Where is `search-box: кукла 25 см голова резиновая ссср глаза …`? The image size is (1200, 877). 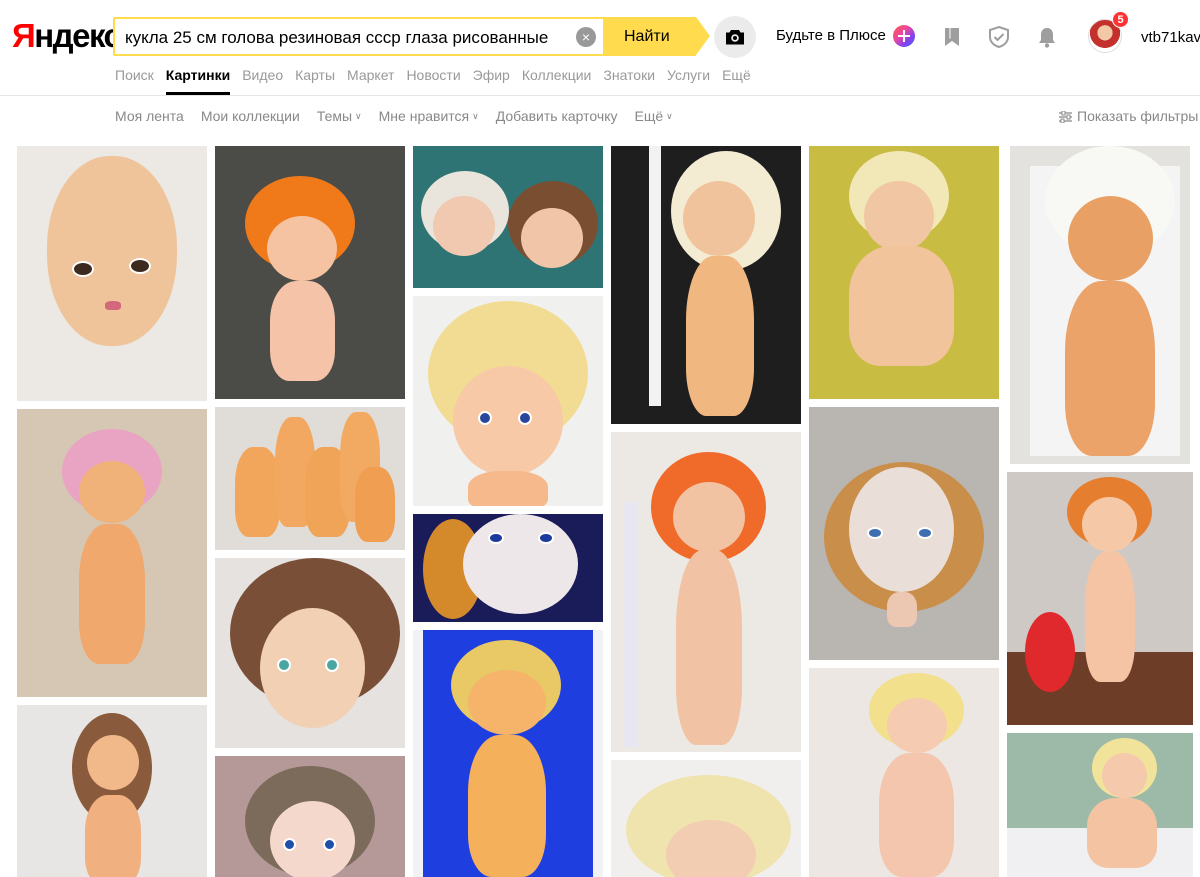 search-box: кукла 25 см голова резиновая ссср глаза … is located at coordinates (411, 36).